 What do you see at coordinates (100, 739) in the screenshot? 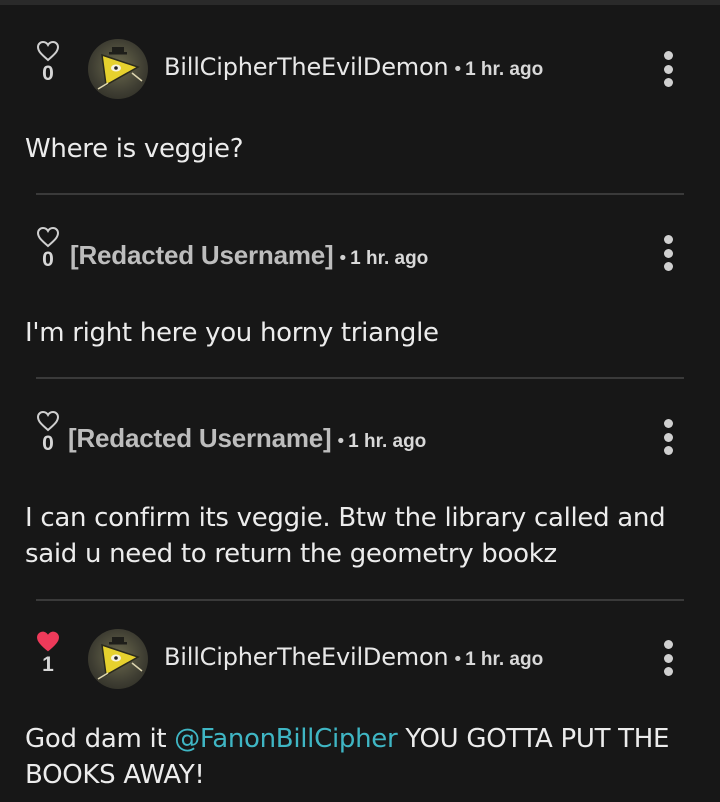
I see `comment-text-content: God dam it` at bounding box center [100, 739].